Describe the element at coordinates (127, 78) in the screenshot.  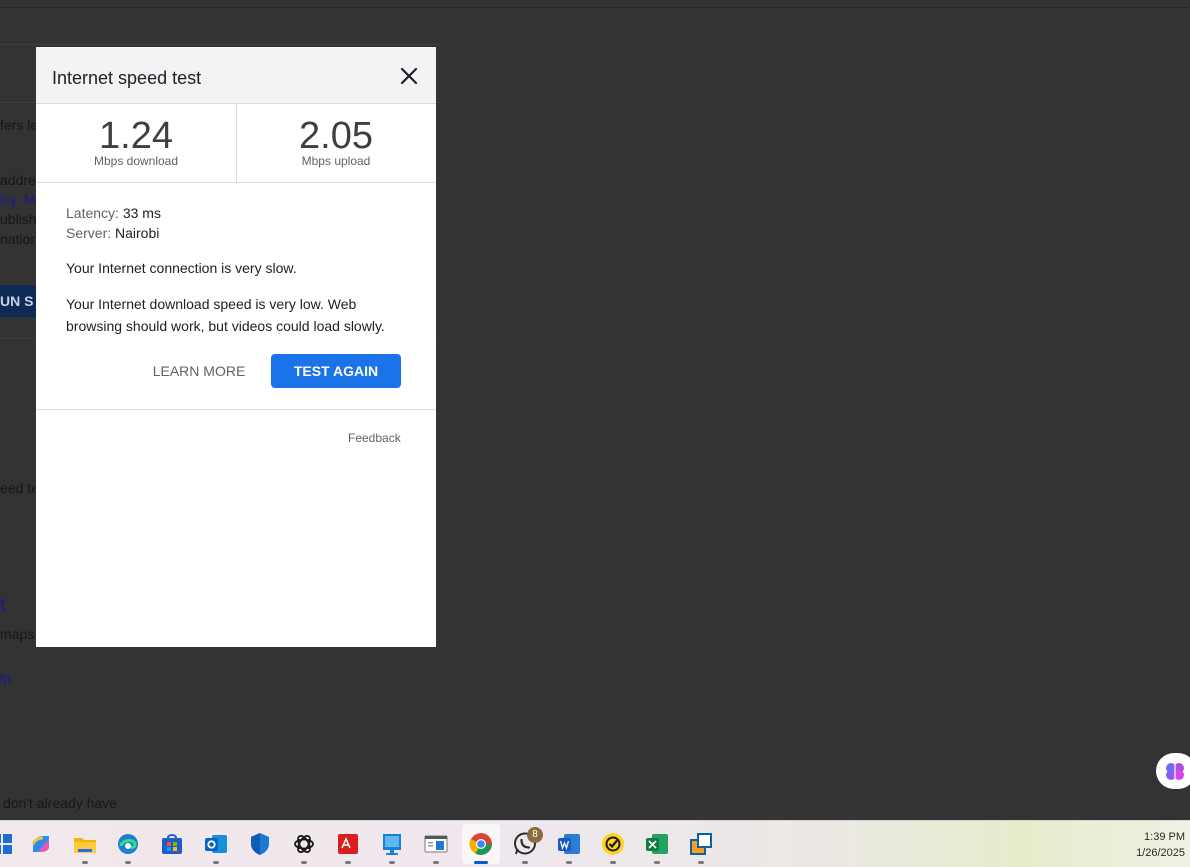
I see `dialog-title: Internet speed test` at that location.